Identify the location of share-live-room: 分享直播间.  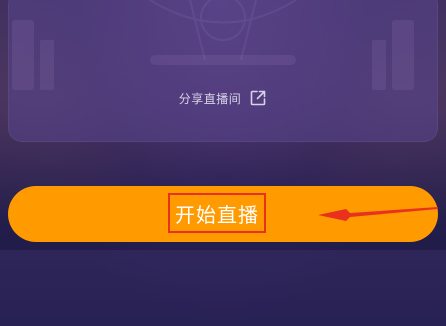
(223, 98).